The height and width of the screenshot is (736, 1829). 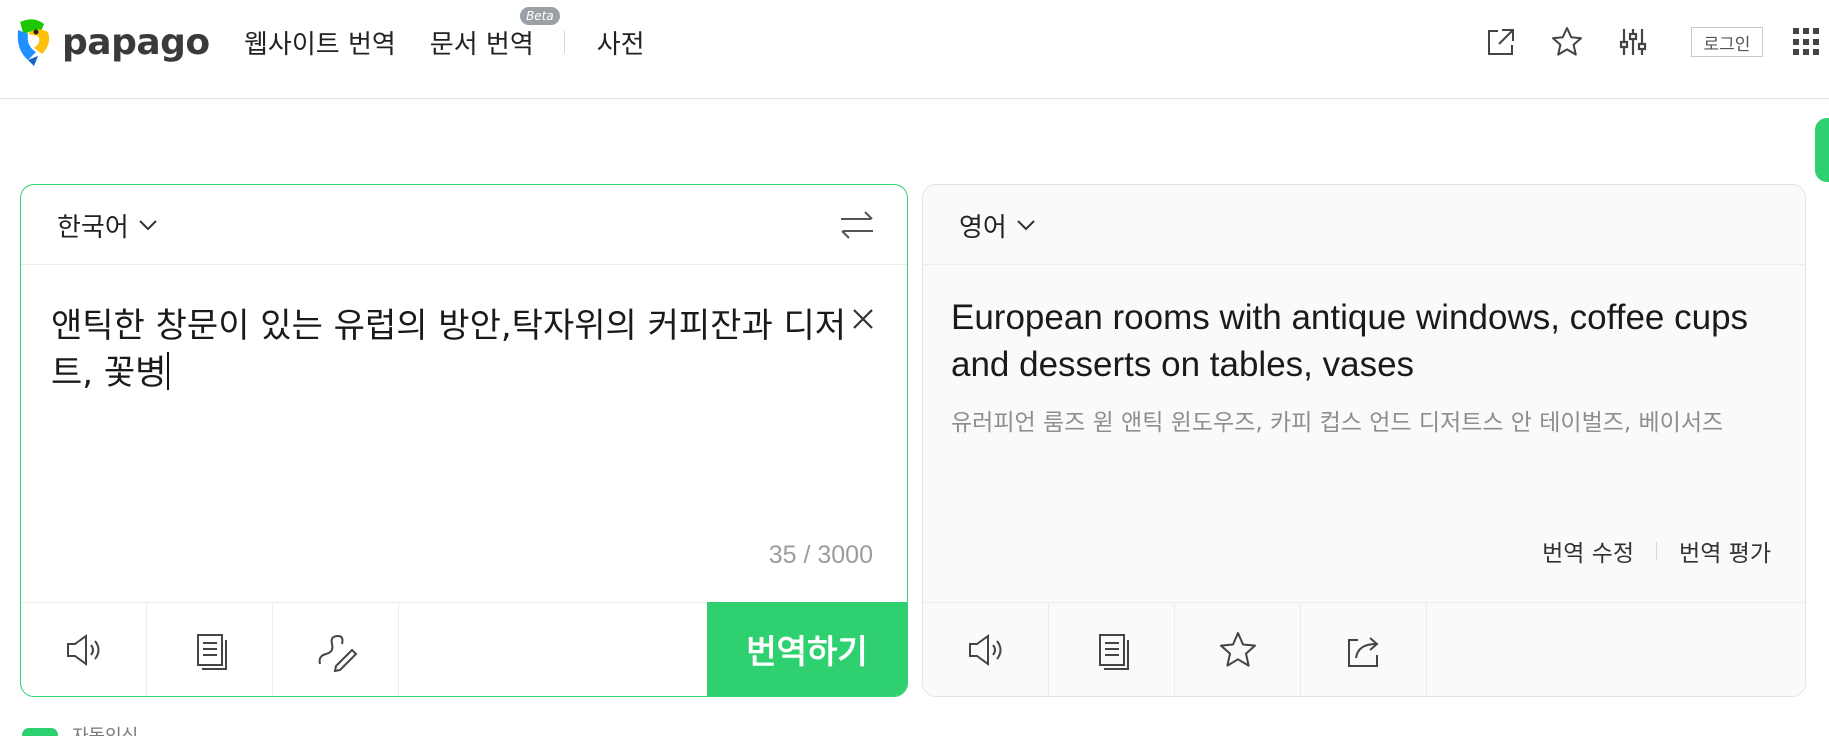 I want to click on target-action-bar, so click(x=1364, y=649).